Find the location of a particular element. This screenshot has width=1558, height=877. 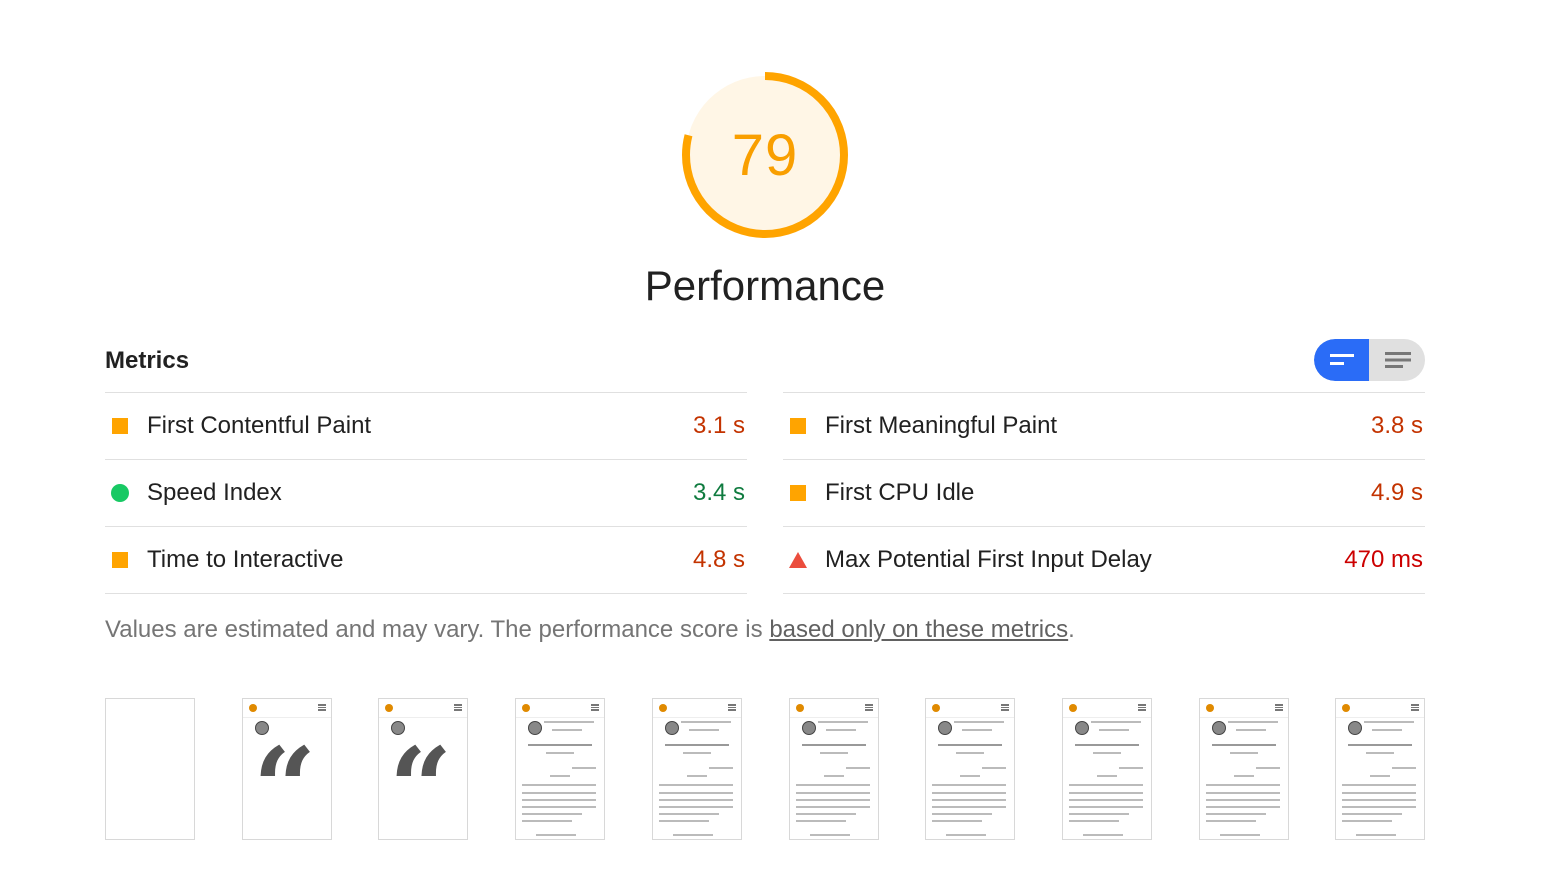

metric-row: Time to Interactive 4.8 s is located at coordinates (426, 560).